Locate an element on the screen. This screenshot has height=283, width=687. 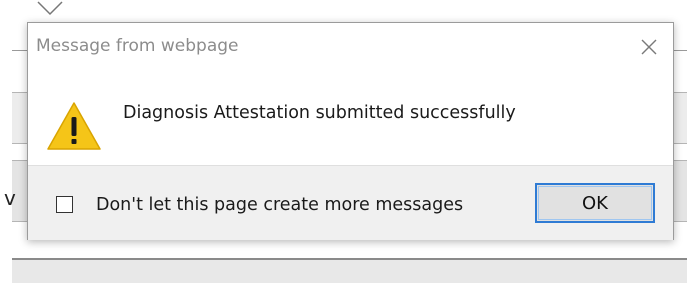
suppress-messages-label: Don't let this page create more messages is located at coordinates (279, 205).